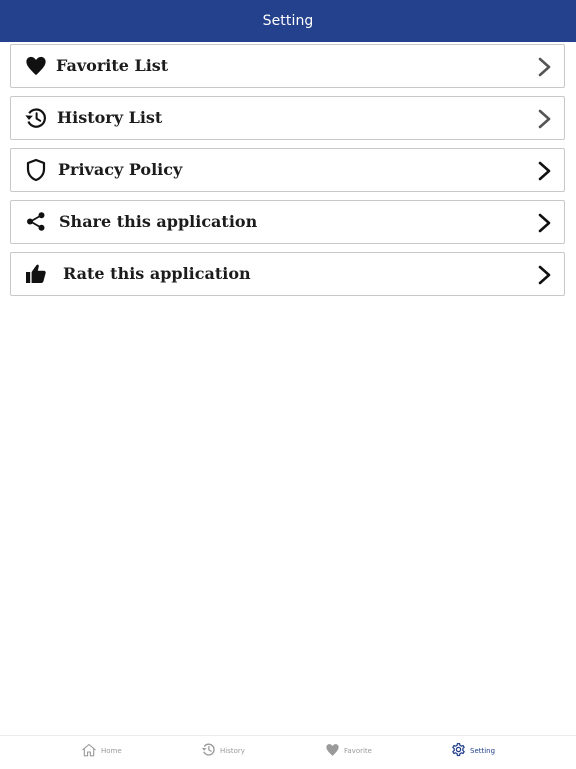  I want to click on shield-icon, so click(36, 170).